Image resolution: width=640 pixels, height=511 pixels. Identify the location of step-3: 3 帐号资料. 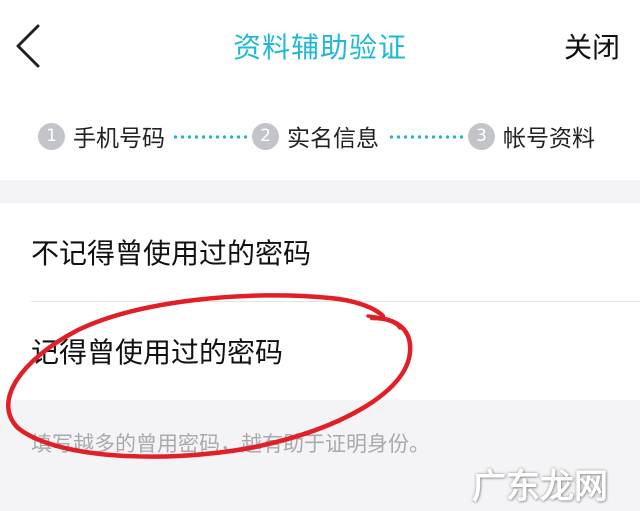
(531, 136).